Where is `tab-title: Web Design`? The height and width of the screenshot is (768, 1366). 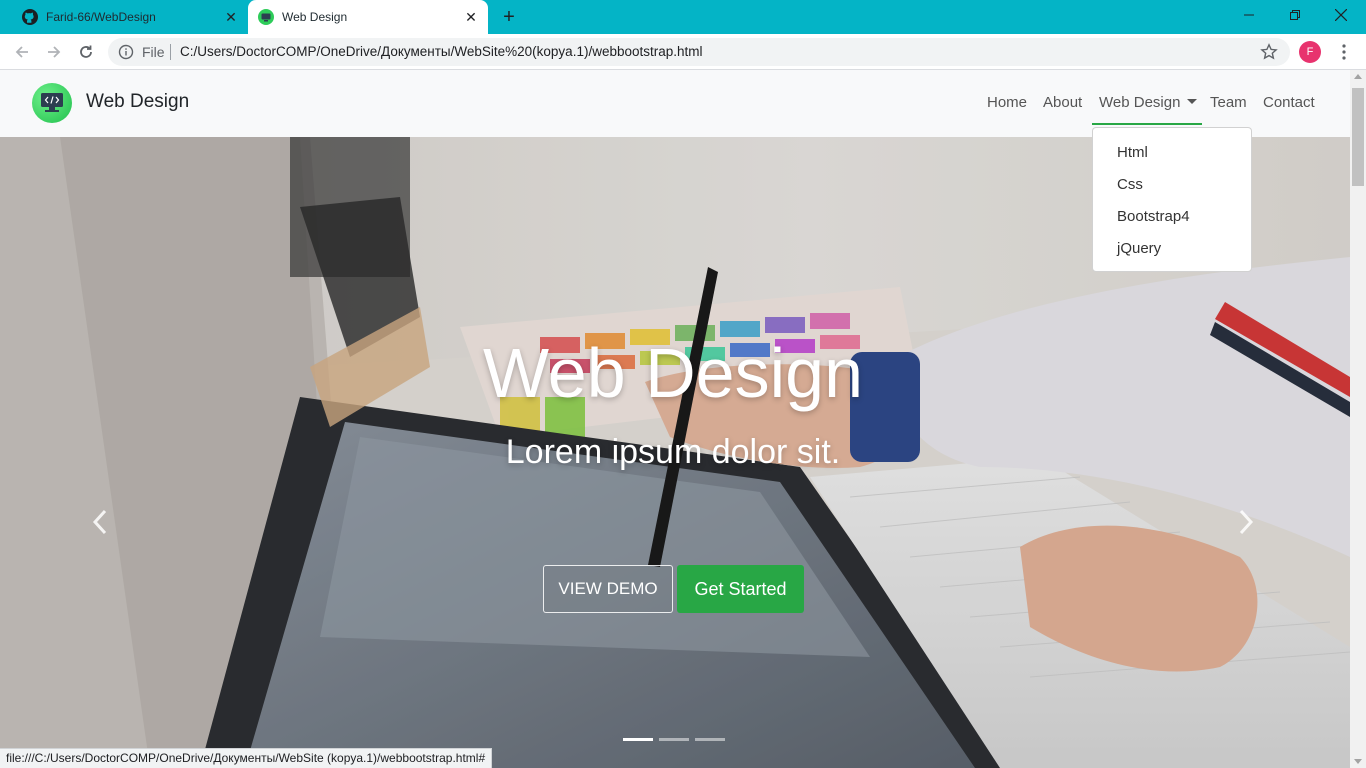 tab-title: Web Design is located at coordinates (315, 17).